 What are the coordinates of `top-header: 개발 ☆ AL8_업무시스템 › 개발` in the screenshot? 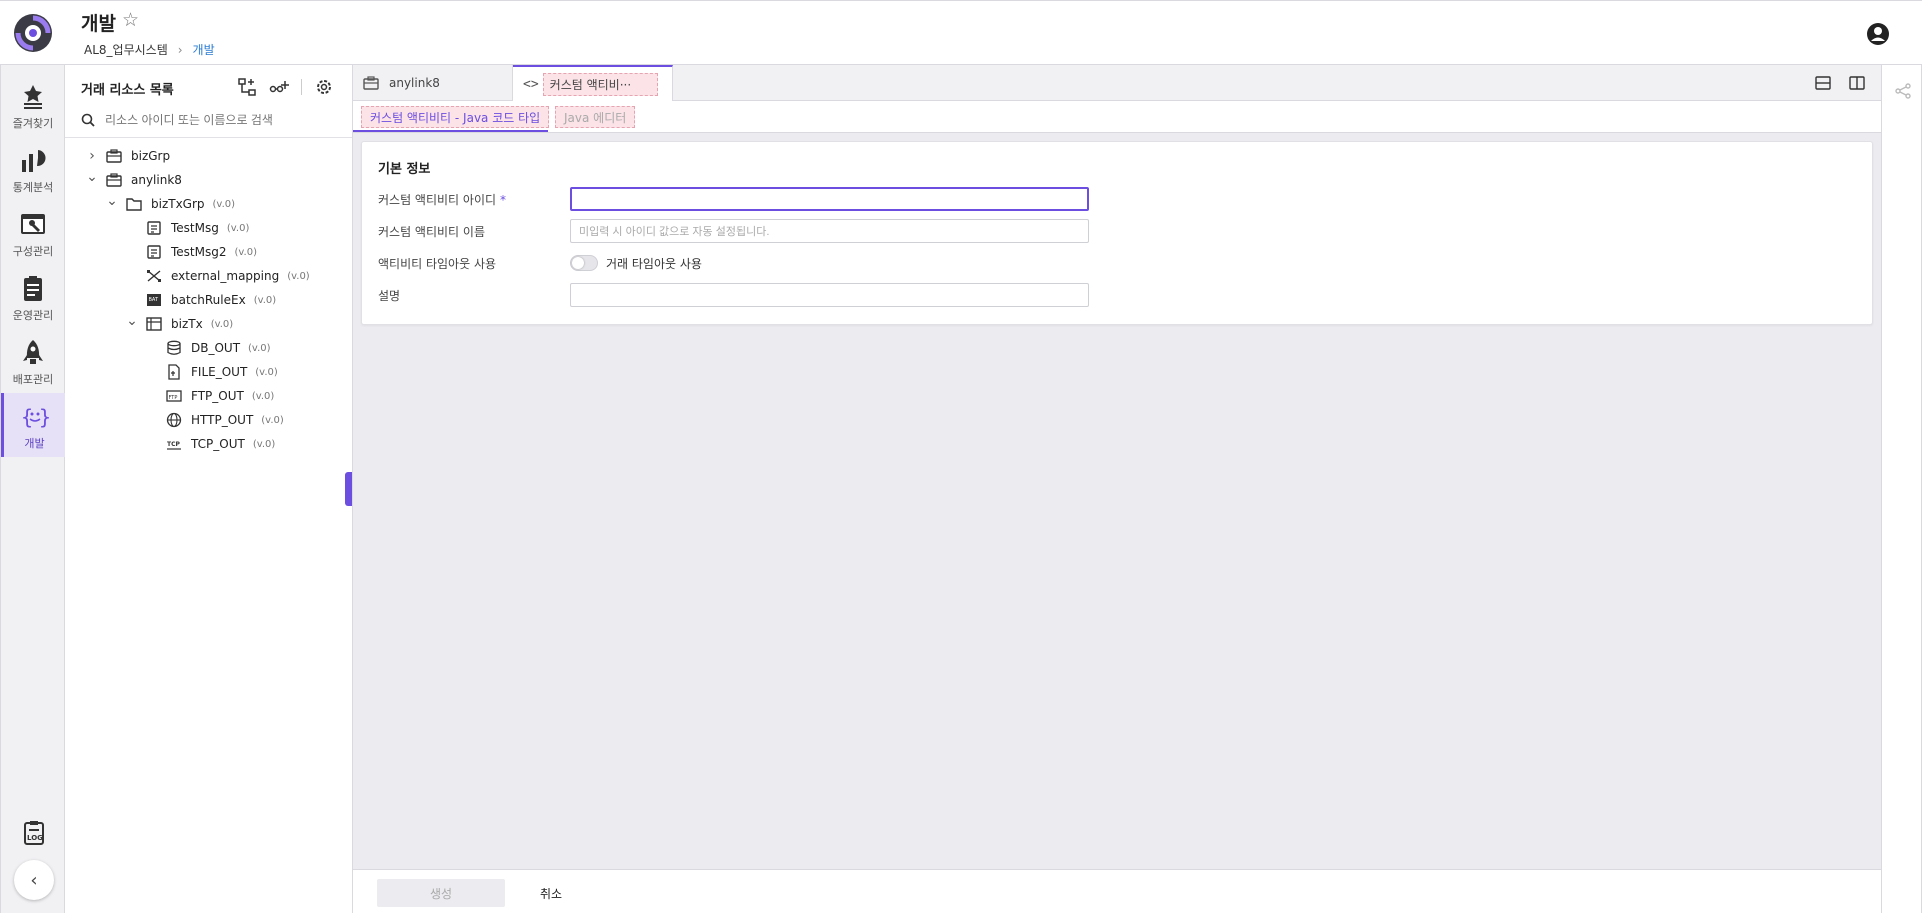 It's located at (961, 32).